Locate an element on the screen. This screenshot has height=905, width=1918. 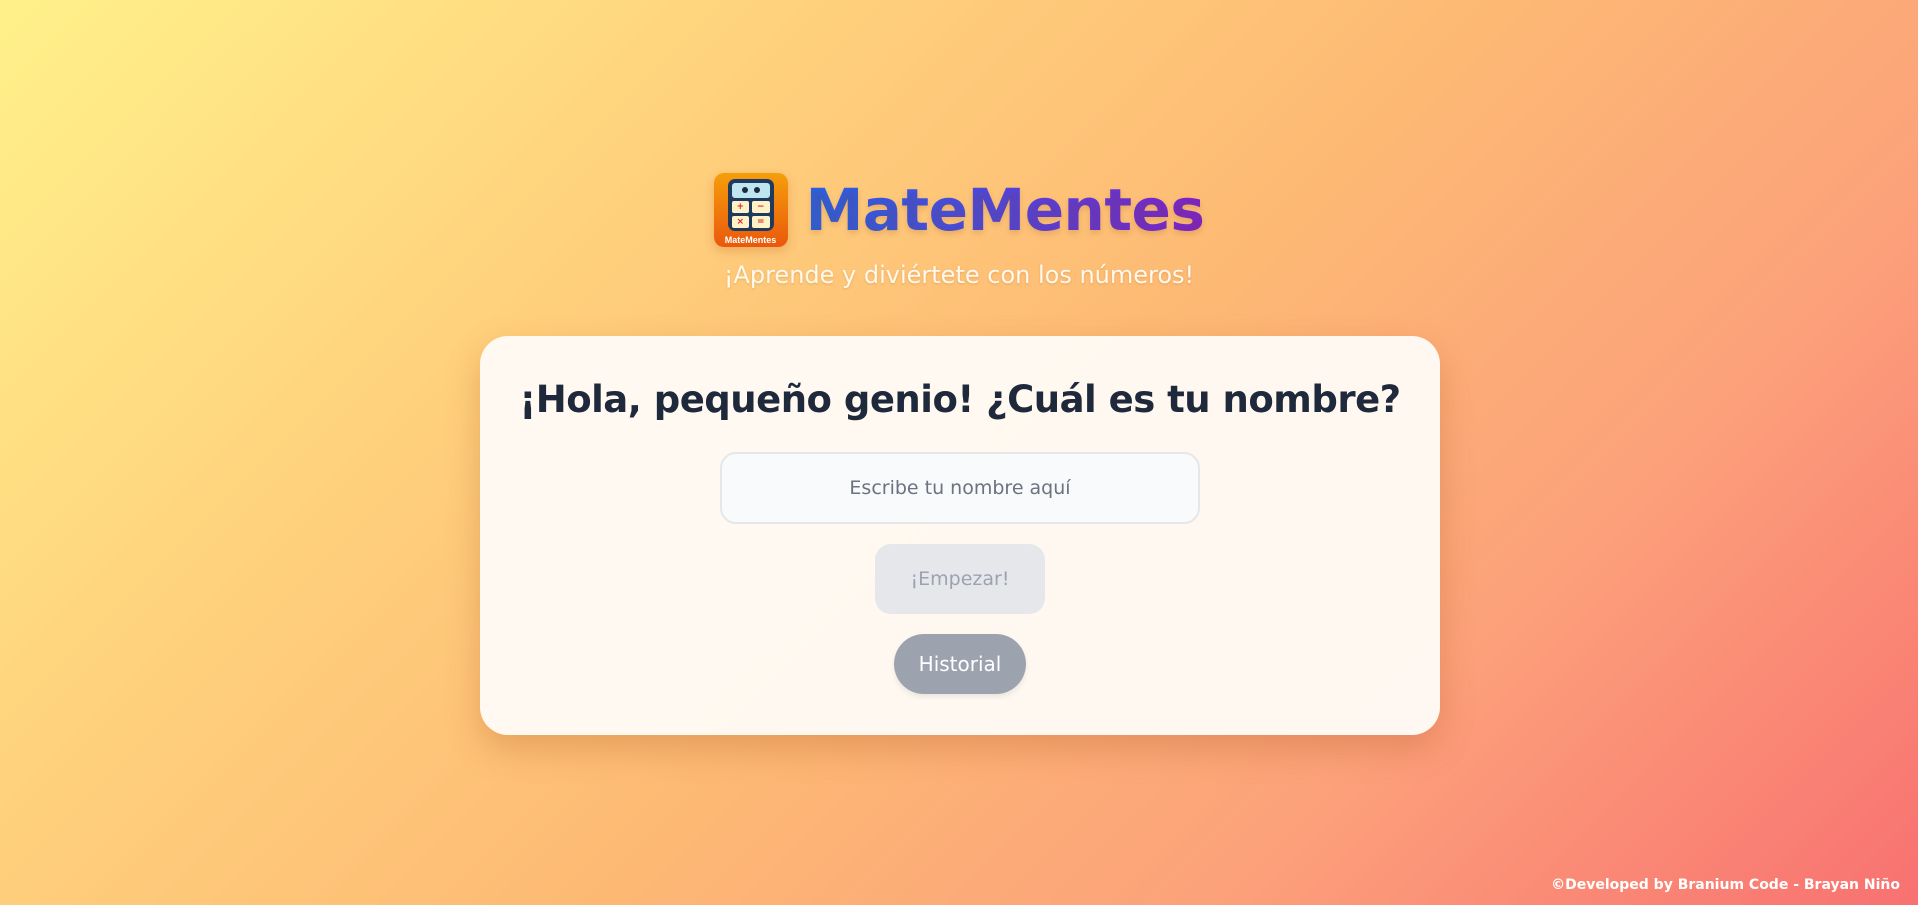
brand: + − × = MateMentes MateMentes is located at coordinates (959, 210).